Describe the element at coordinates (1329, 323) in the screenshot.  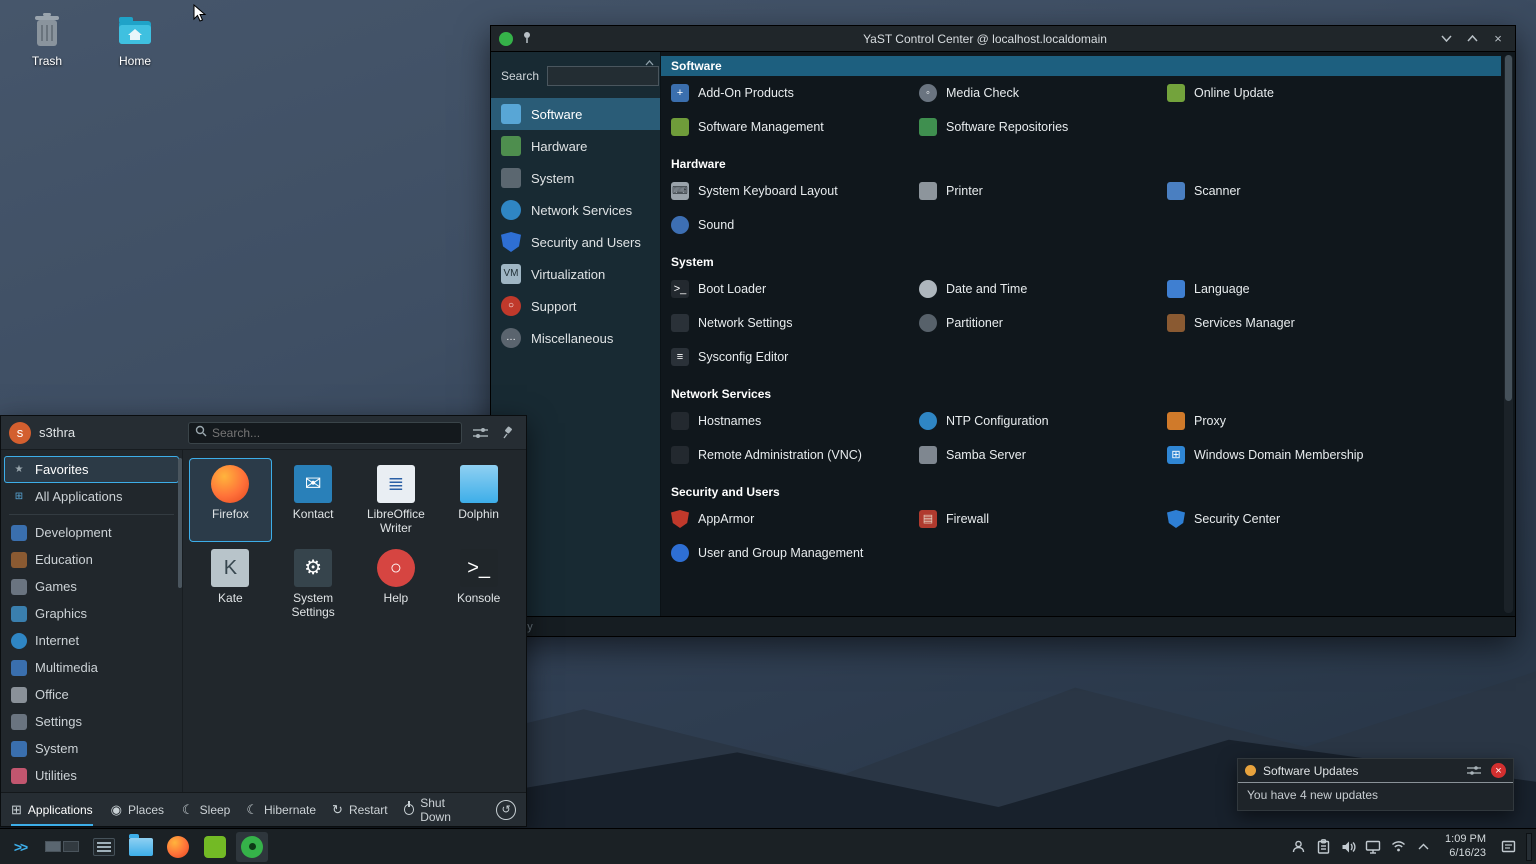
I see `module-services-manager: Services Manager` at that location.